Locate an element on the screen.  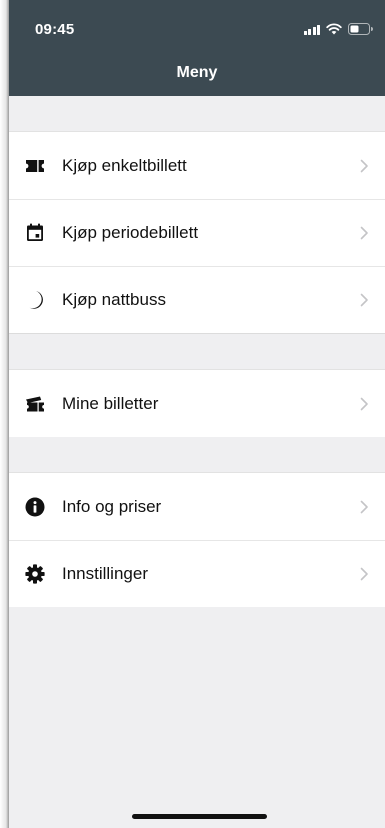
calendar-icon is located at coordinates (35, 233).